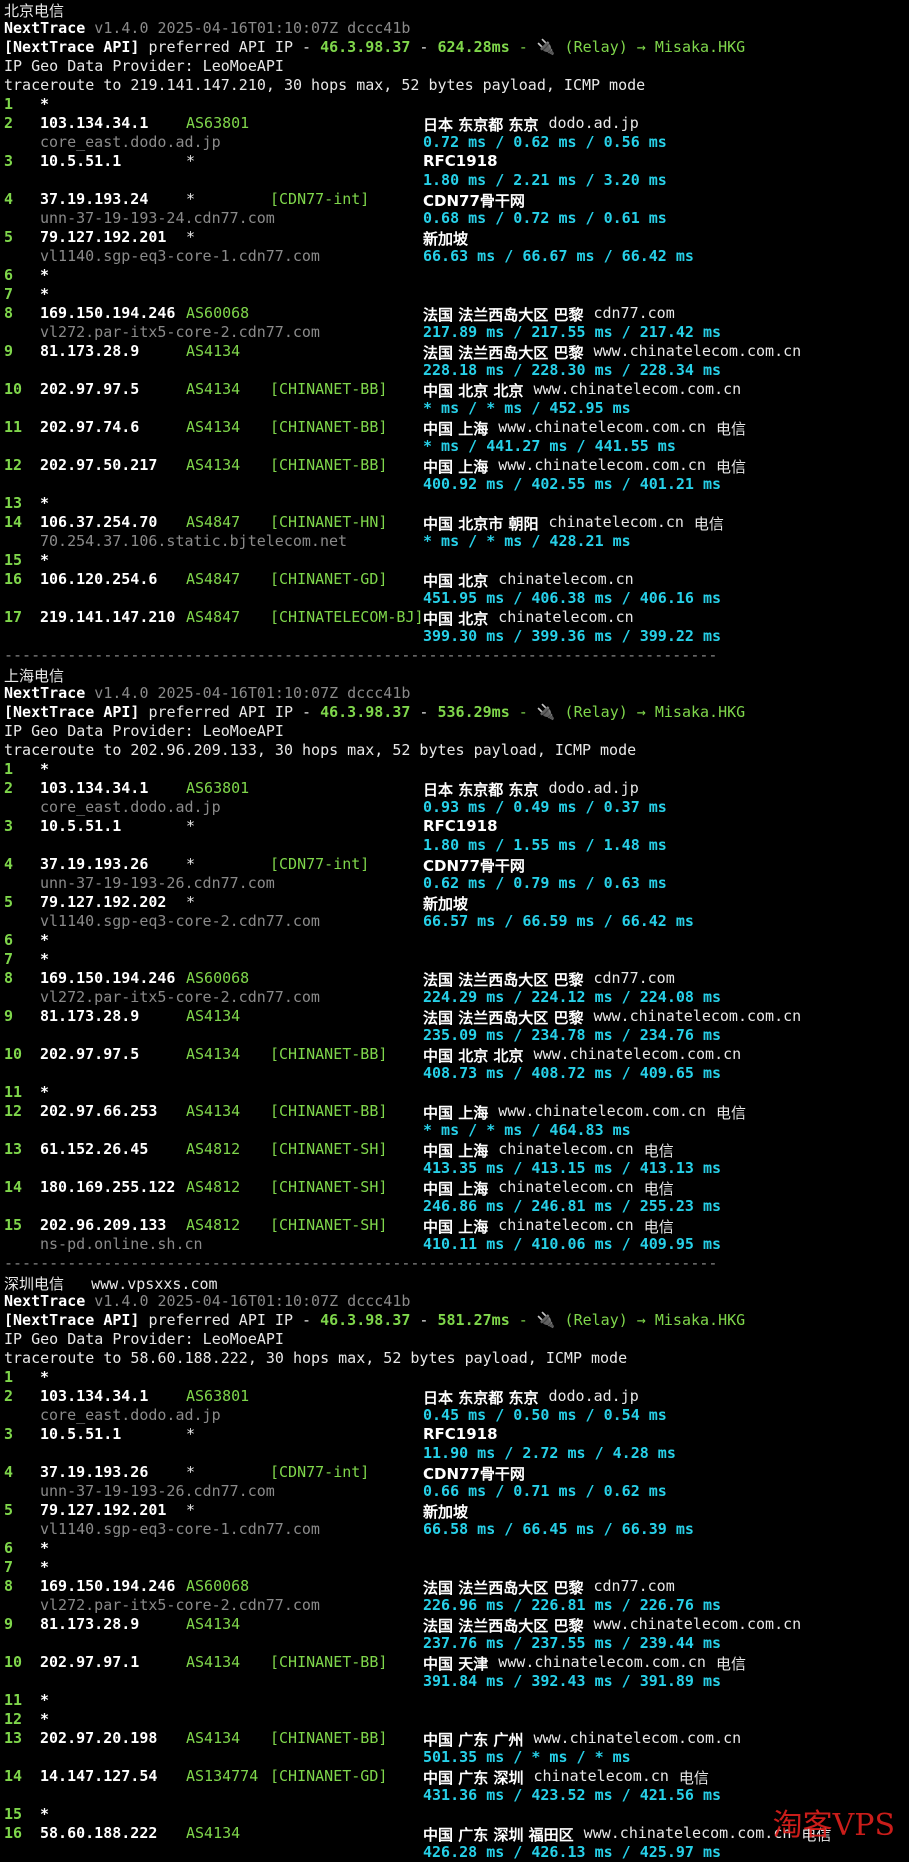  What do you see at coordinates (157, 1491) in the screenshot?
I see `hop-ptr: unn-37-19-193-26.cdn77.com` at bounding box center [157, 1491].